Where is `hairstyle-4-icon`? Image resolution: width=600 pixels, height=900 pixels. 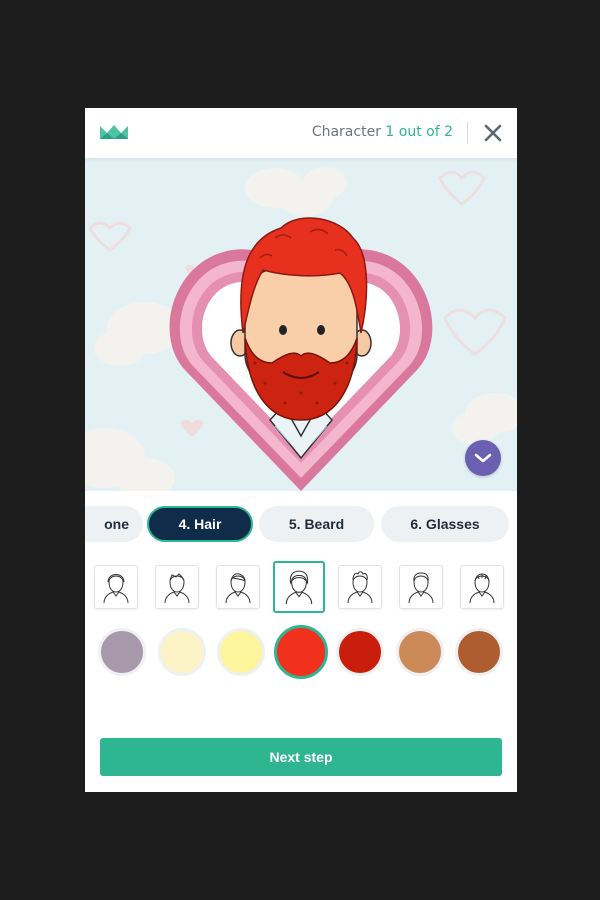 hairstyle-4-icon is located at coordinates (299, 587).